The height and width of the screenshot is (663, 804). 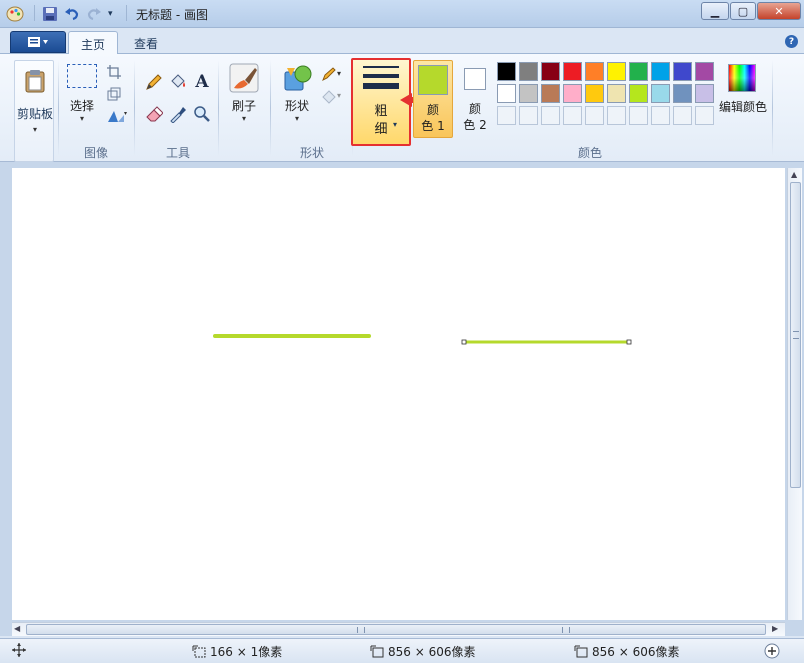 What do you see at coordinates (395, 124) in the screenshot?
I see `size-dropdown-icon: ▾` at bounding box center [395, 124].